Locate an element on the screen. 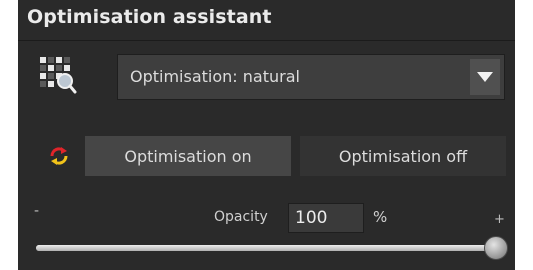 This screenshot has height=270, width=533. sync-arrows-icon is located at coordinates (59, 156).